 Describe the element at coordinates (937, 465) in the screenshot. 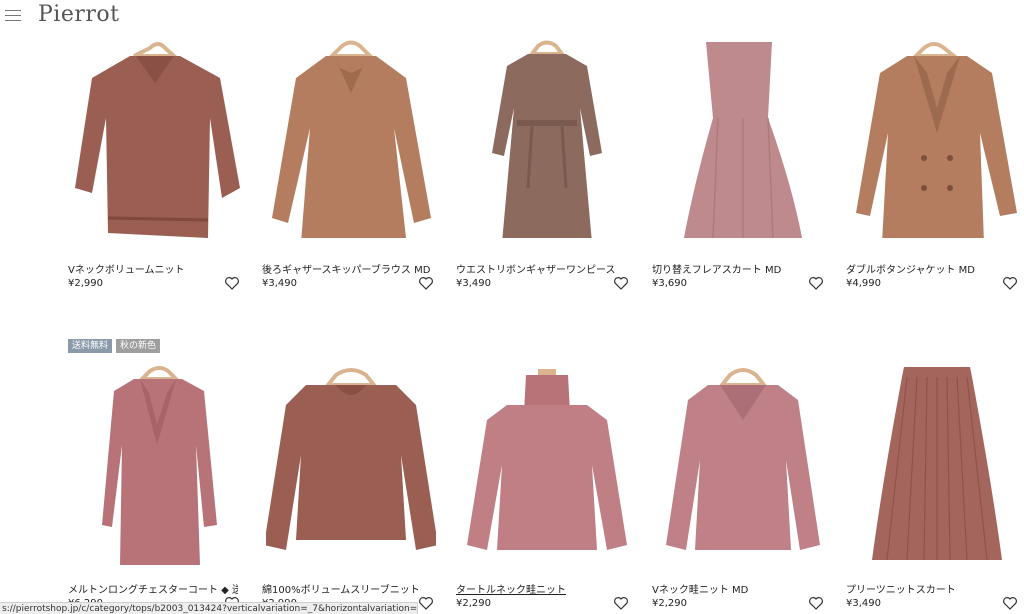

I see `product-image-pleated-knit-skirt` at that location.